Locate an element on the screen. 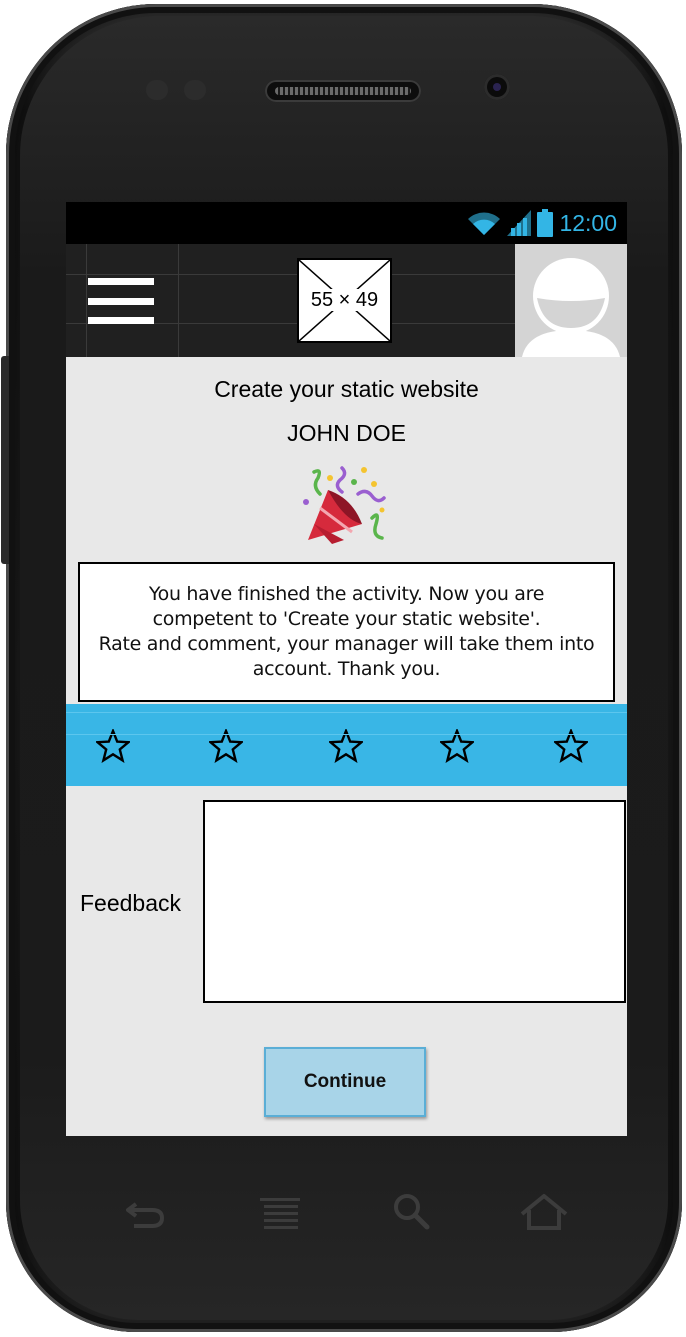 The width and height of the screenshot is (686, 1337). front-camera is located at coordinates (497, 87).